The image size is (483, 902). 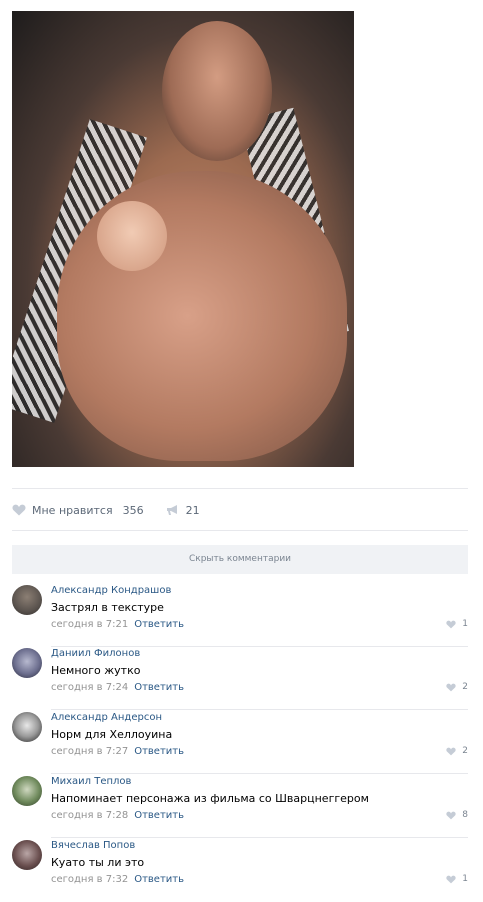 I want to click on comment-meta: сегодня в 7:28 Ответить, so click(x=117, y=815).